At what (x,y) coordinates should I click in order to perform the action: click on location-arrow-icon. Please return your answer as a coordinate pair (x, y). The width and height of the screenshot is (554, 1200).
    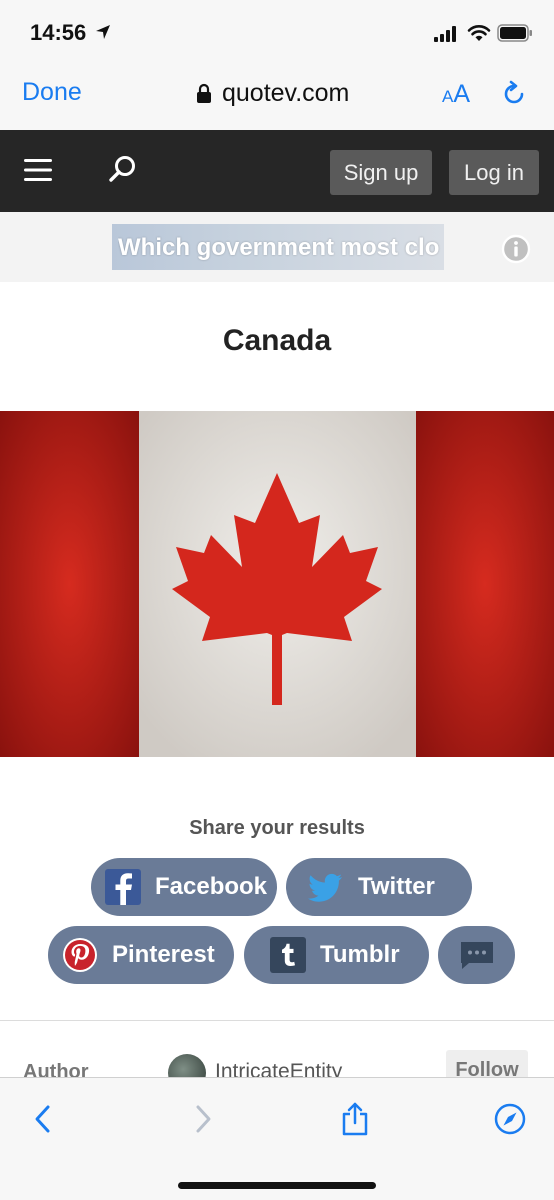
    Looking at the image, I should click on (103, 32).